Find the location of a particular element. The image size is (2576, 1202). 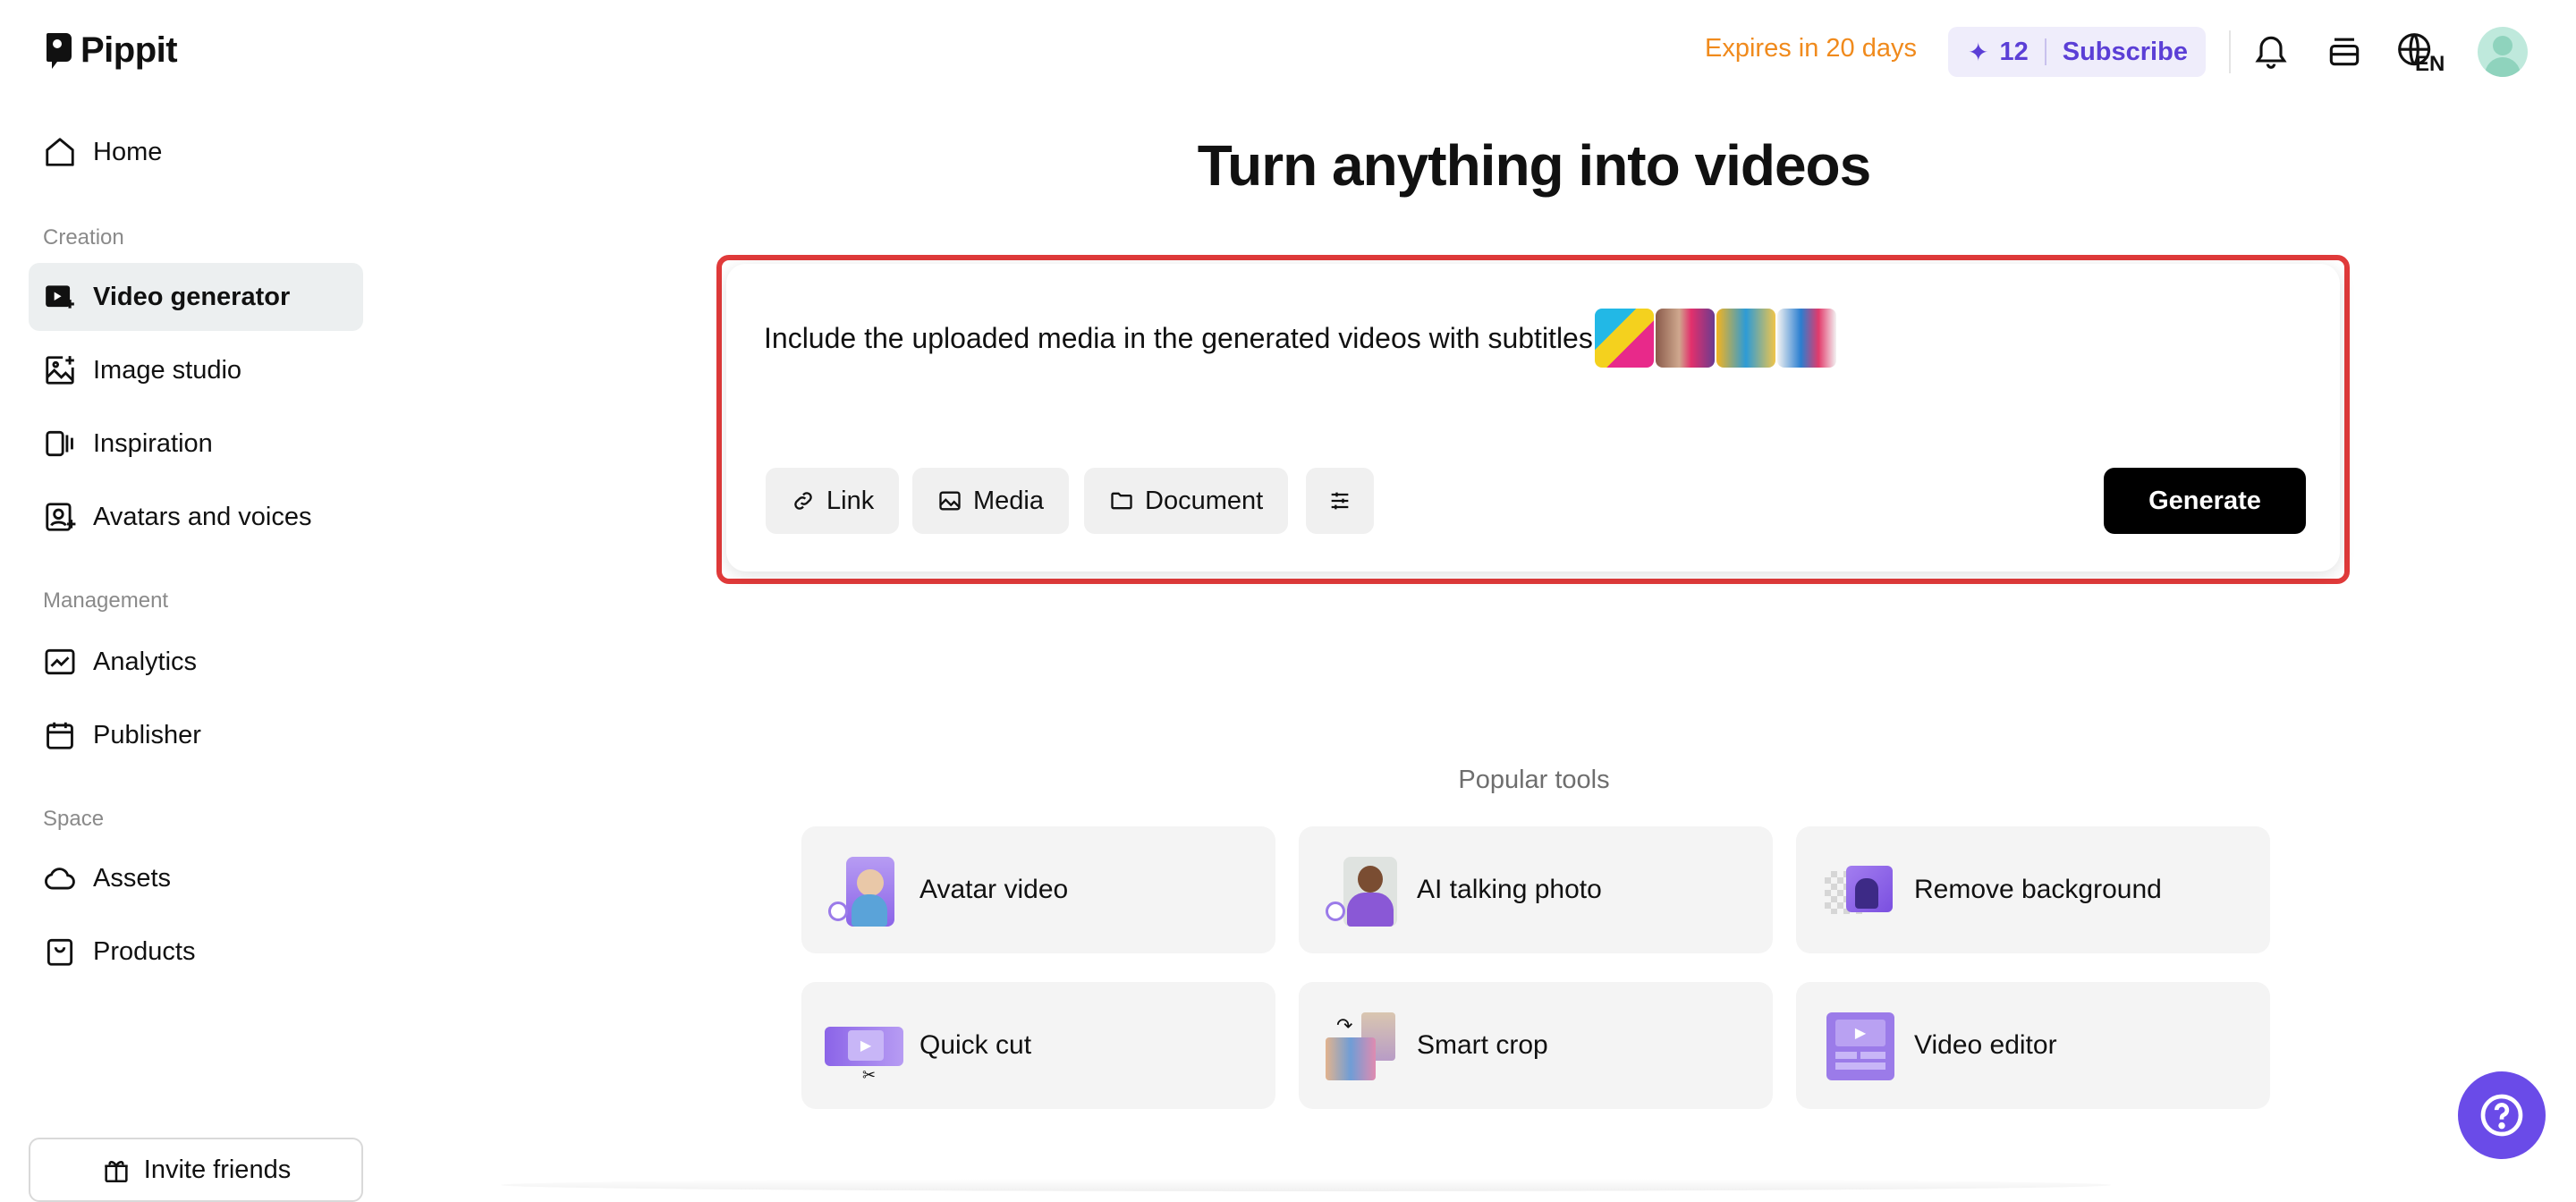

tool-label: Video editor is located at coordinates (1985, 1045).